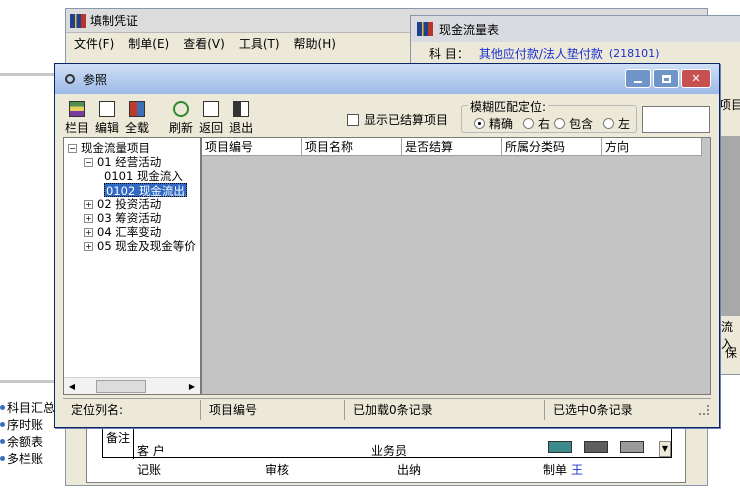 The image size is (740, 498). I want to click on ref-statusbar: 定位列名: 项目编号 已加载0条记录 已选中0条记录, so click(387, 409).